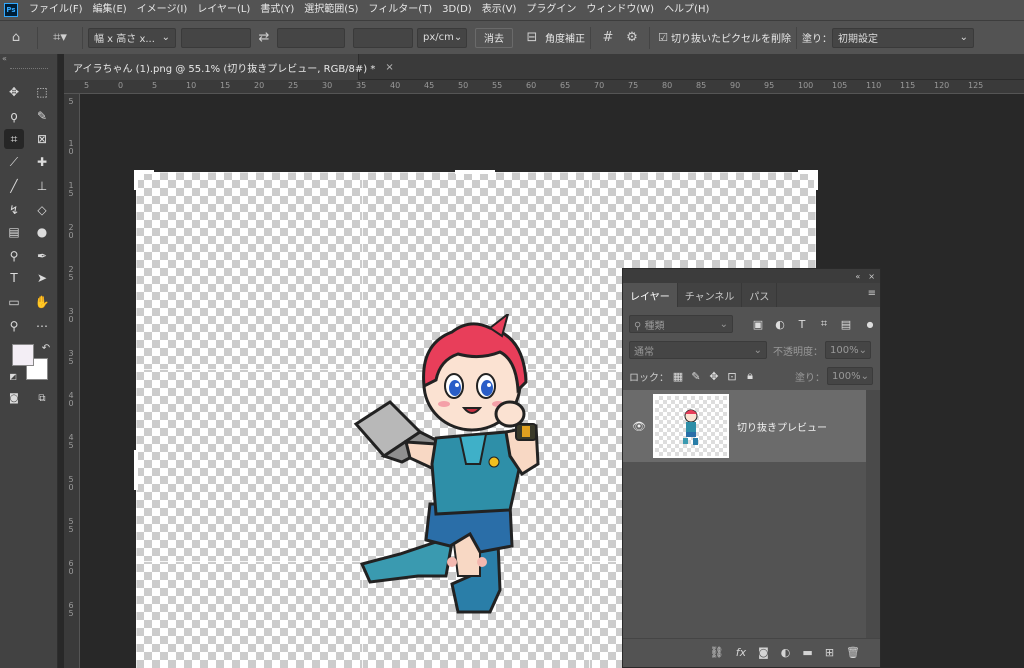  Describe the element at coordinates (850, 376) in the screenshot. I see `fill-input: 100% ⌄` at that location.